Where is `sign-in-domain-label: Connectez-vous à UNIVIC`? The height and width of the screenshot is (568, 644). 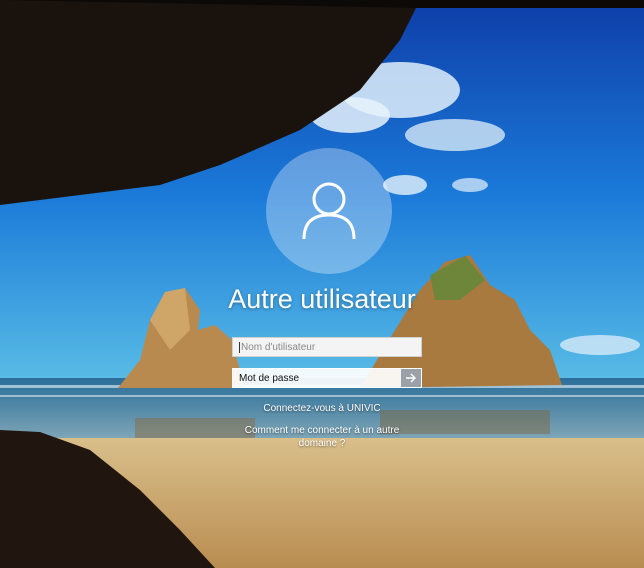 sign-in-domain-label: Connectez-vous à UNIVIC is located at coordinates (322, 408).